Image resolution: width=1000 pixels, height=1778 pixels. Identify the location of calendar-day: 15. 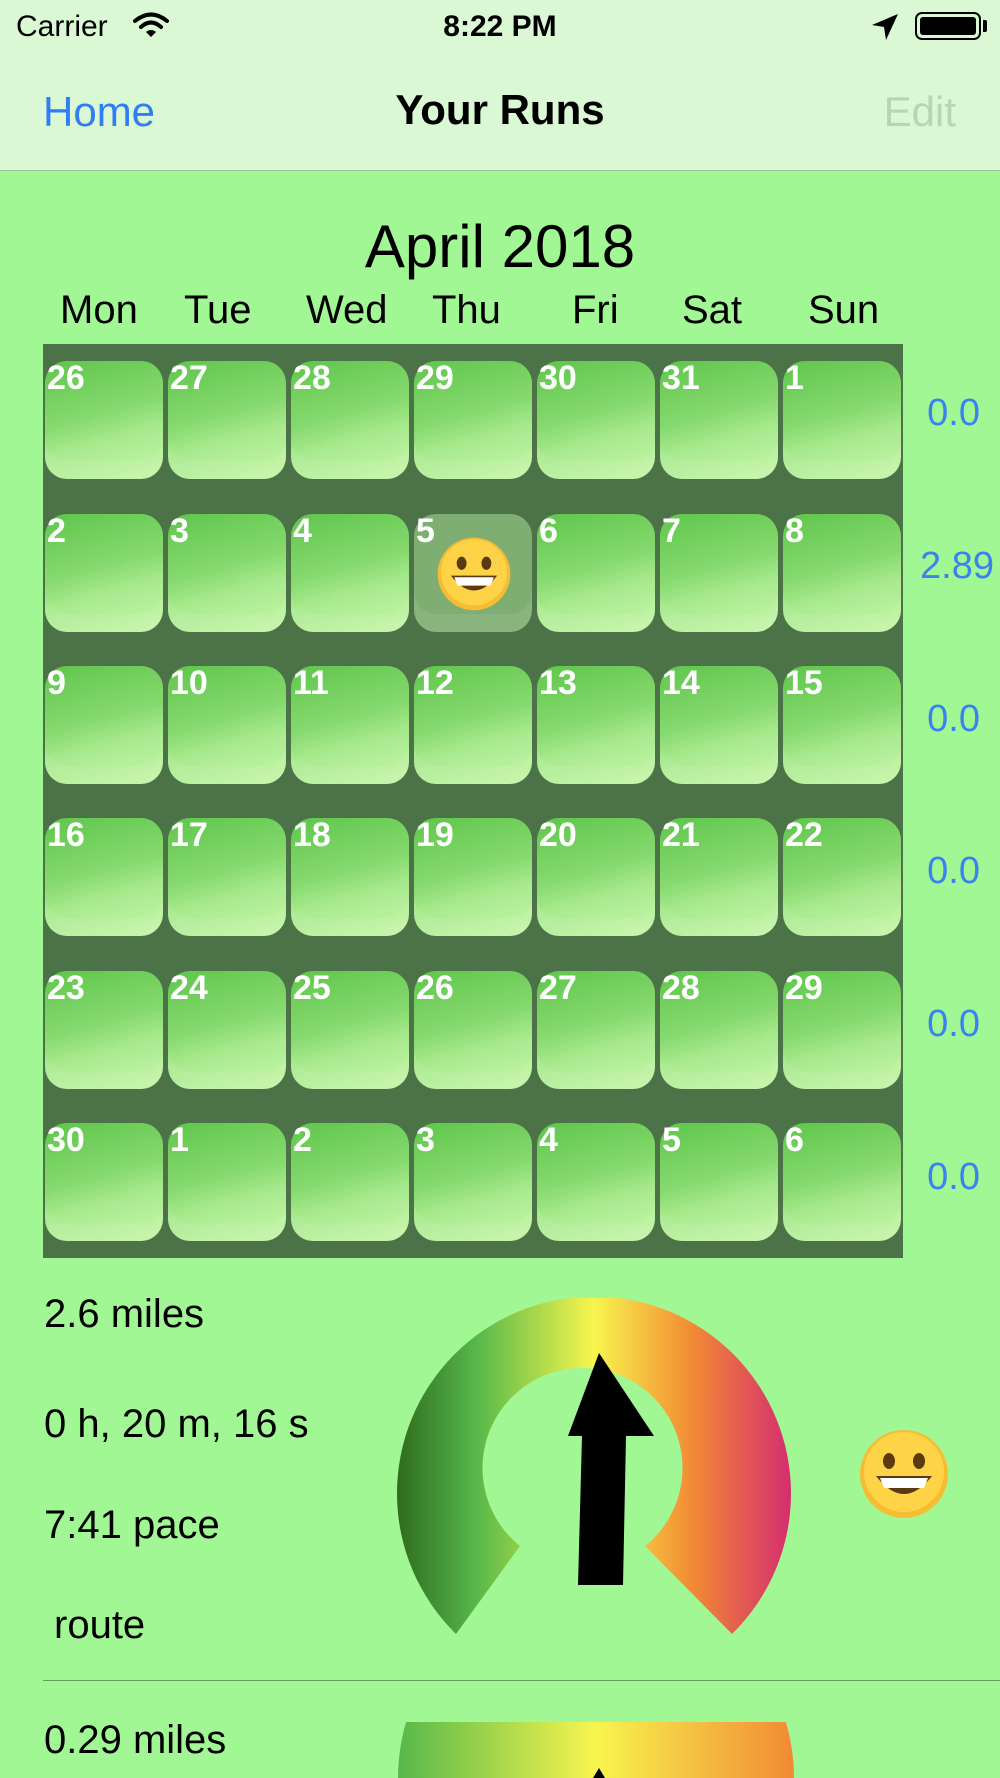
(842, 724).